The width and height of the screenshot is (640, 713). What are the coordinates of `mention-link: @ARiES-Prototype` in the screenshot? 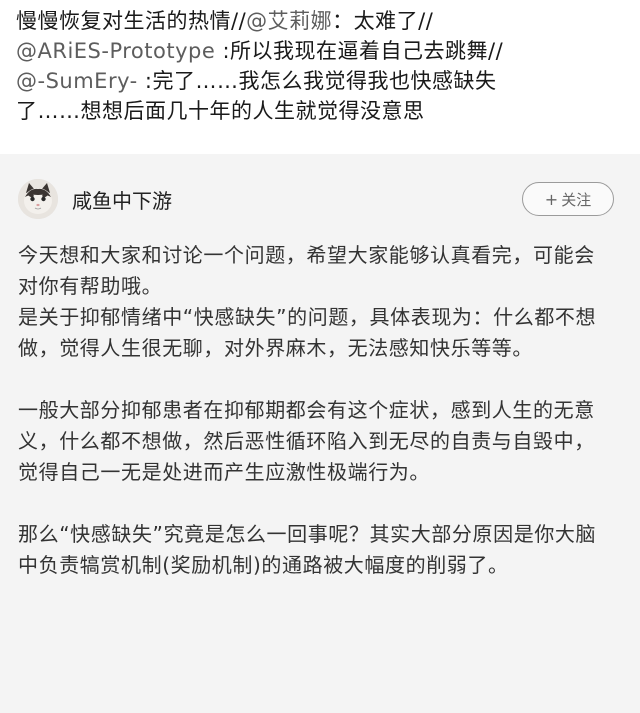 It's located at (115, 51).